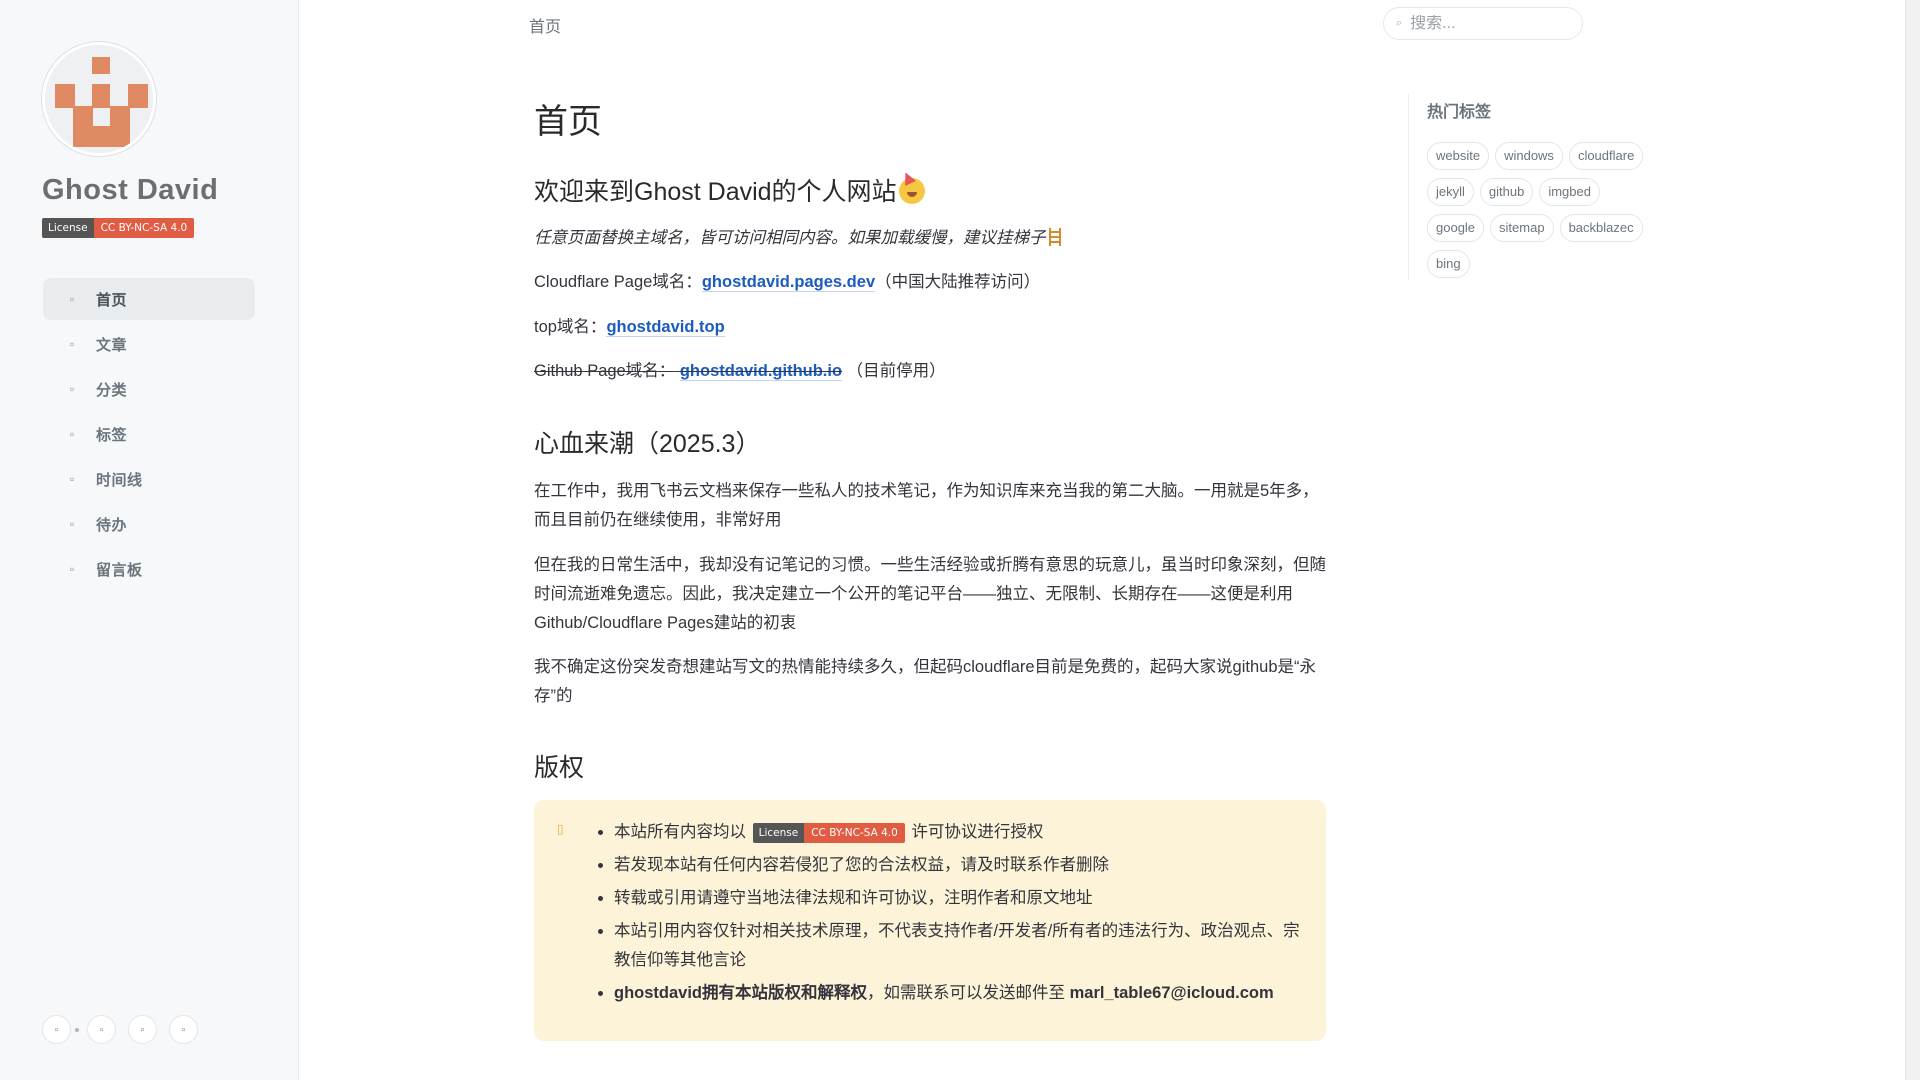 This screenshot has height=1080, width=1920. I want to click on sidebar-item-label: 待办, so click(112, 525).